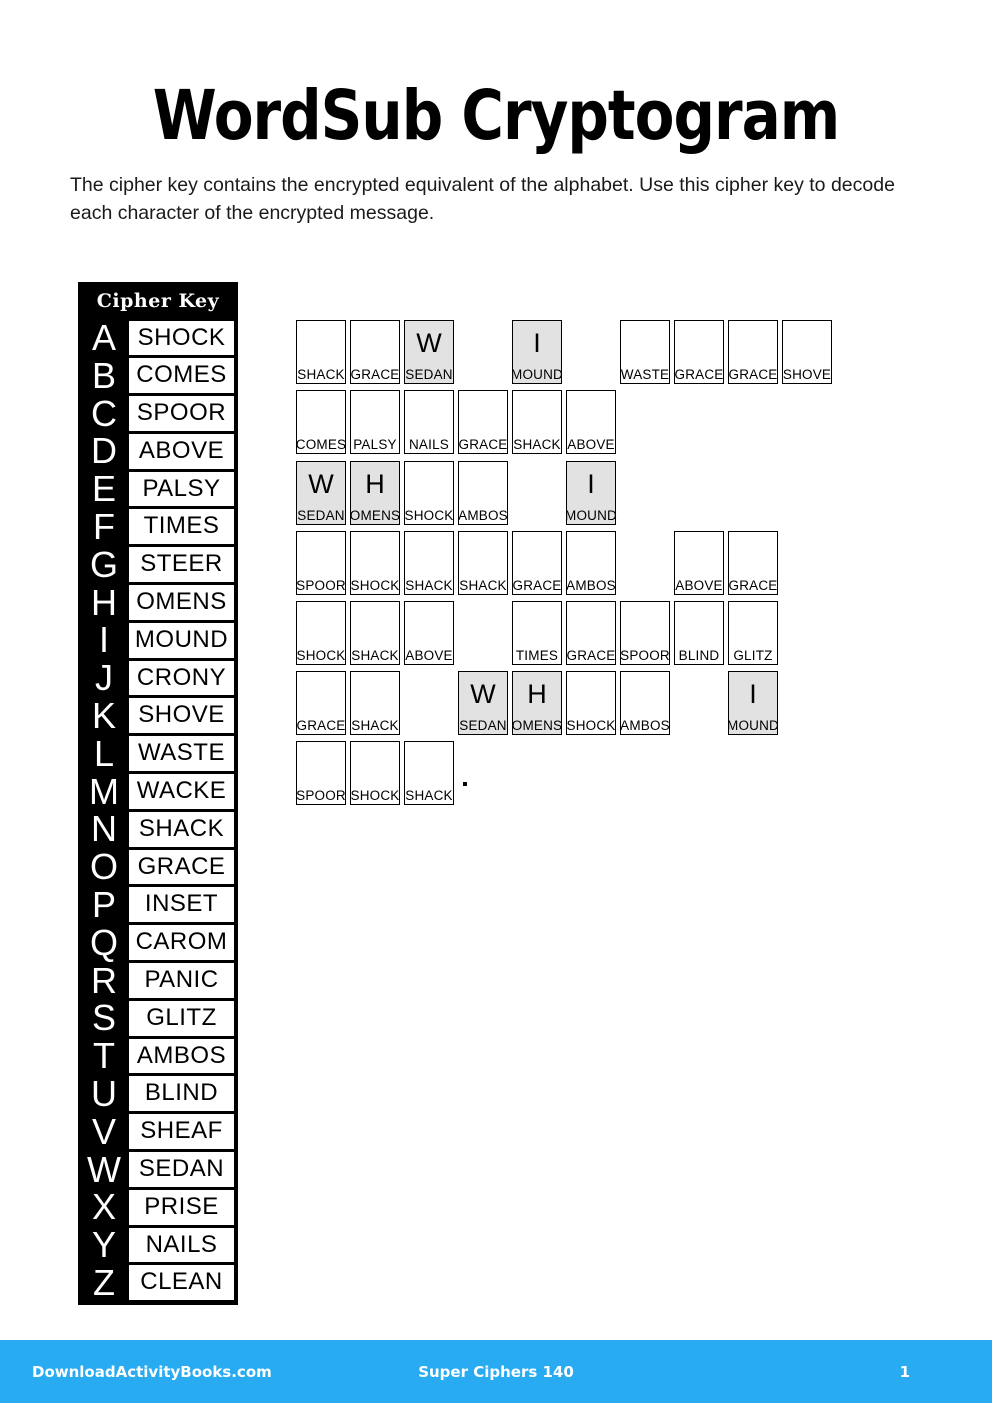  What do you see at coordinates (104, 564) in the screenshot?
I see `cipher-key-letter: G` at bounding box center [104, 564].